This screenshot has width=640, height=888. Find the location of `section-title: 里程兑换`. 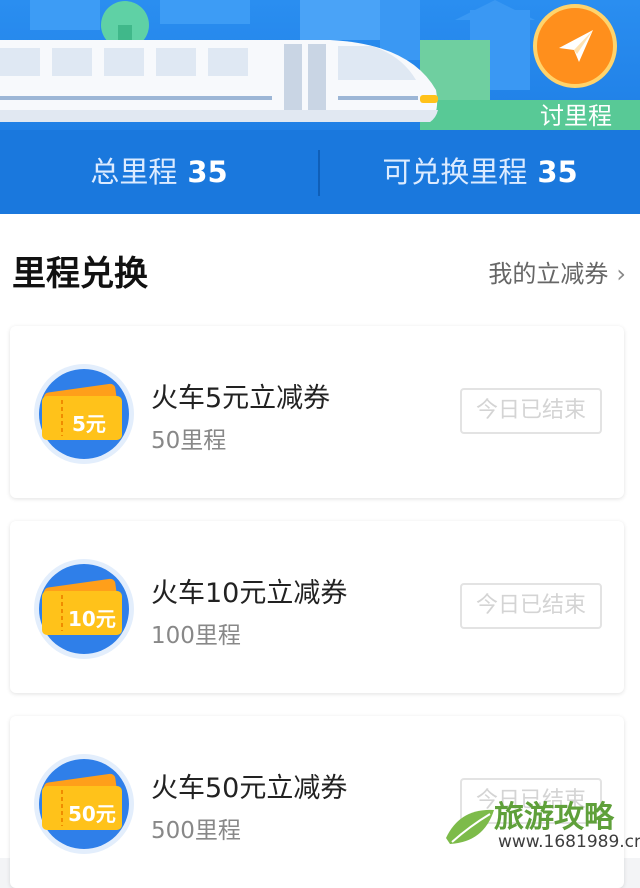

section-title: 里程兑换 is located at coordinates (80, 274).